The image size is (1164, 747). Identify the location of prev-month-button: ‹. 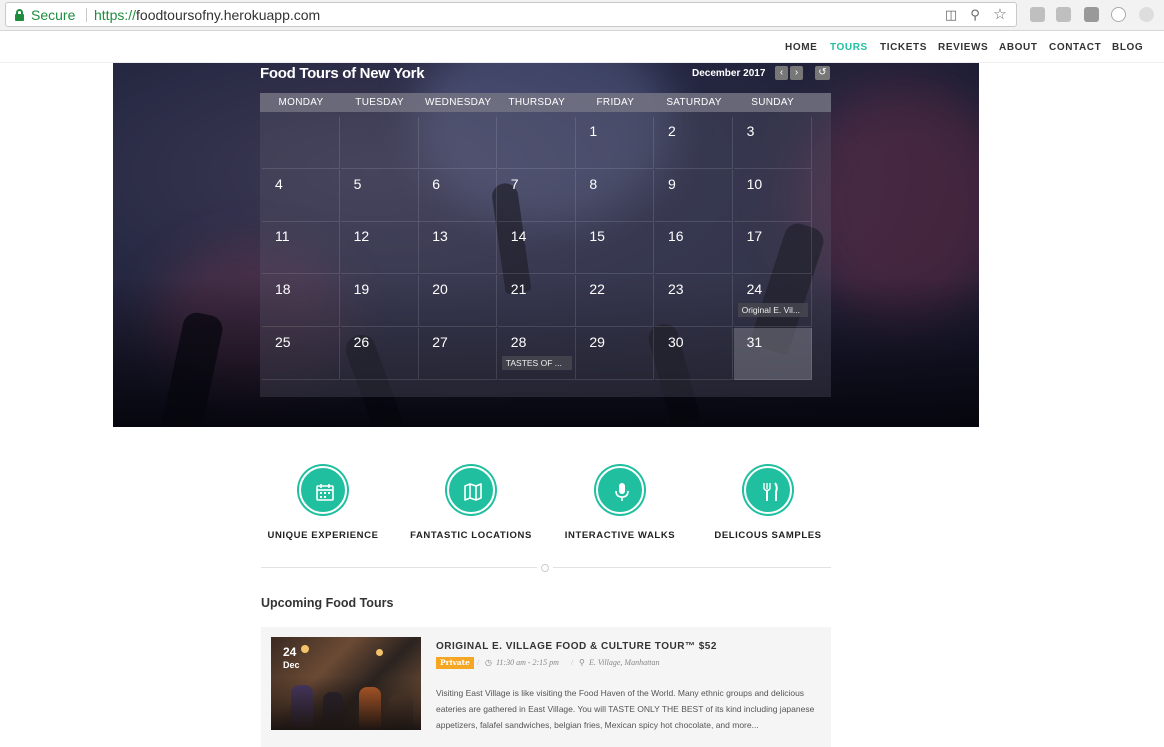
(781, 73).